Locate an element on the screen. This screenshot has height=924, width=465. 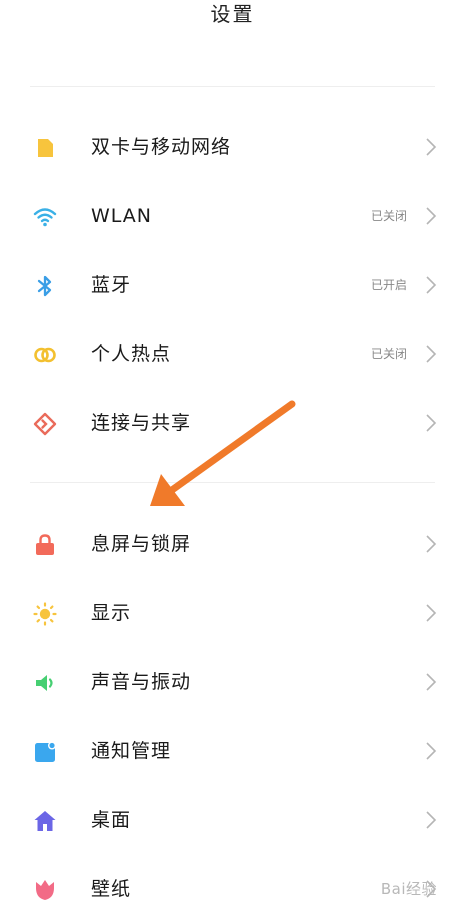
page-title: 设置 is located at coordinates (232, 14).